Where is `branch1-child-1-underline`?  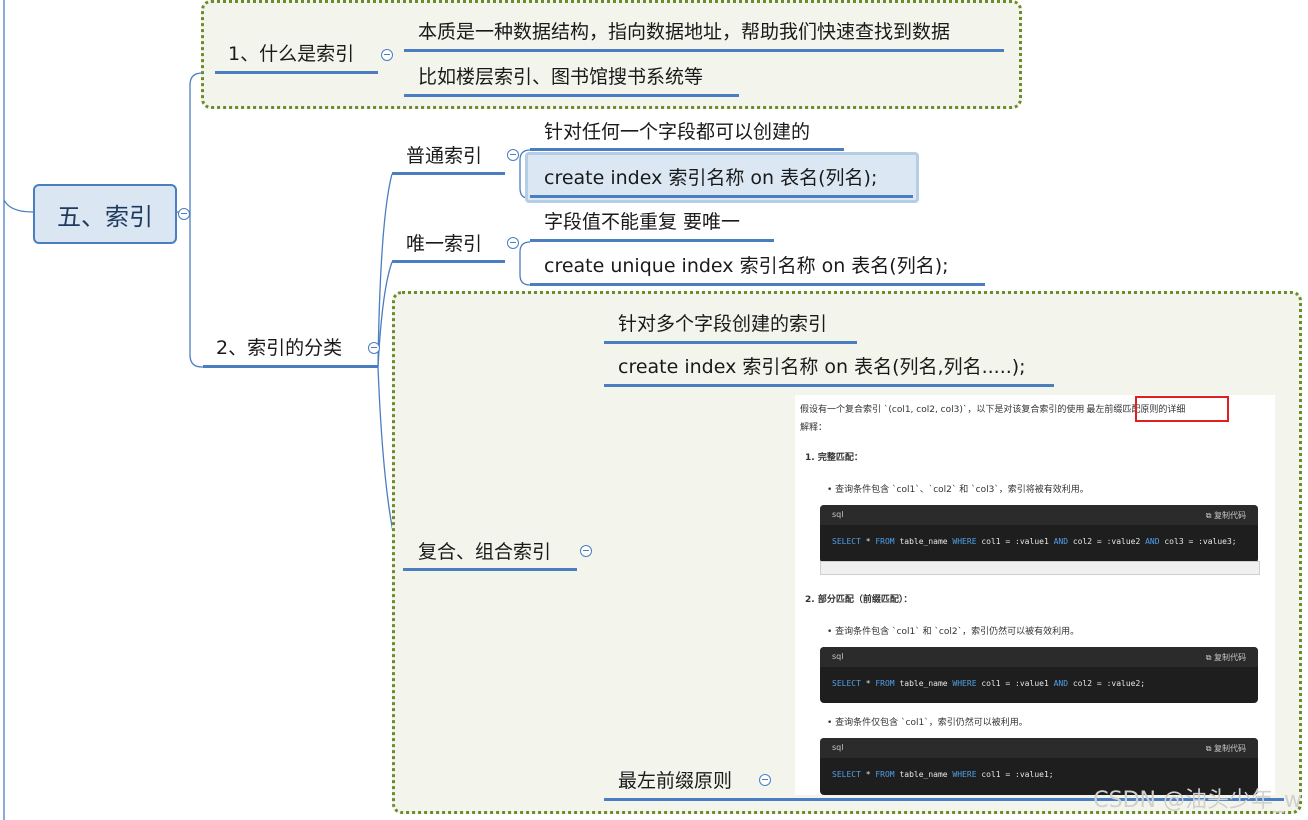
branch1-child-1-underline is located at coordinates (704, 50).